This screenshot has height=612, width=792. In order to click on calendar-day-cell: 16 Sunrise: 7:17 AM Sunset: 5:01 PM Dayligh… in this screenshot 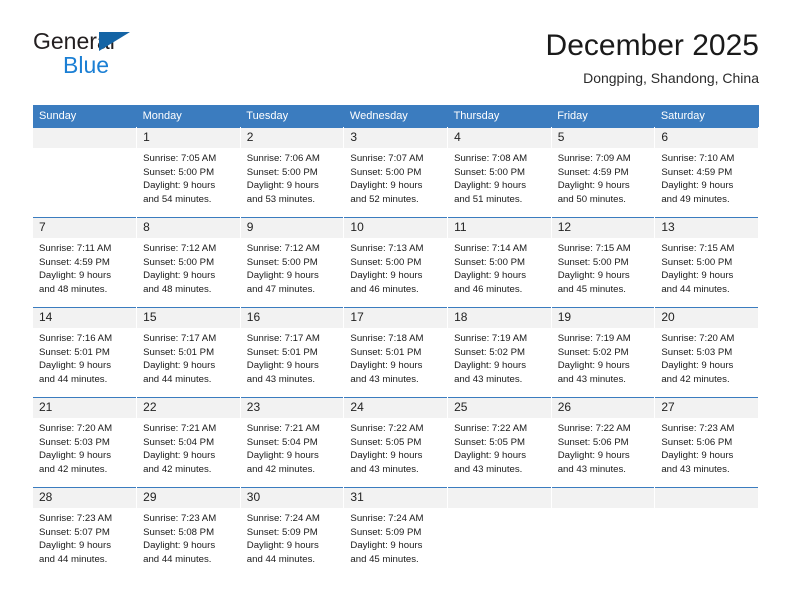, I will do `click(292, 352)`.